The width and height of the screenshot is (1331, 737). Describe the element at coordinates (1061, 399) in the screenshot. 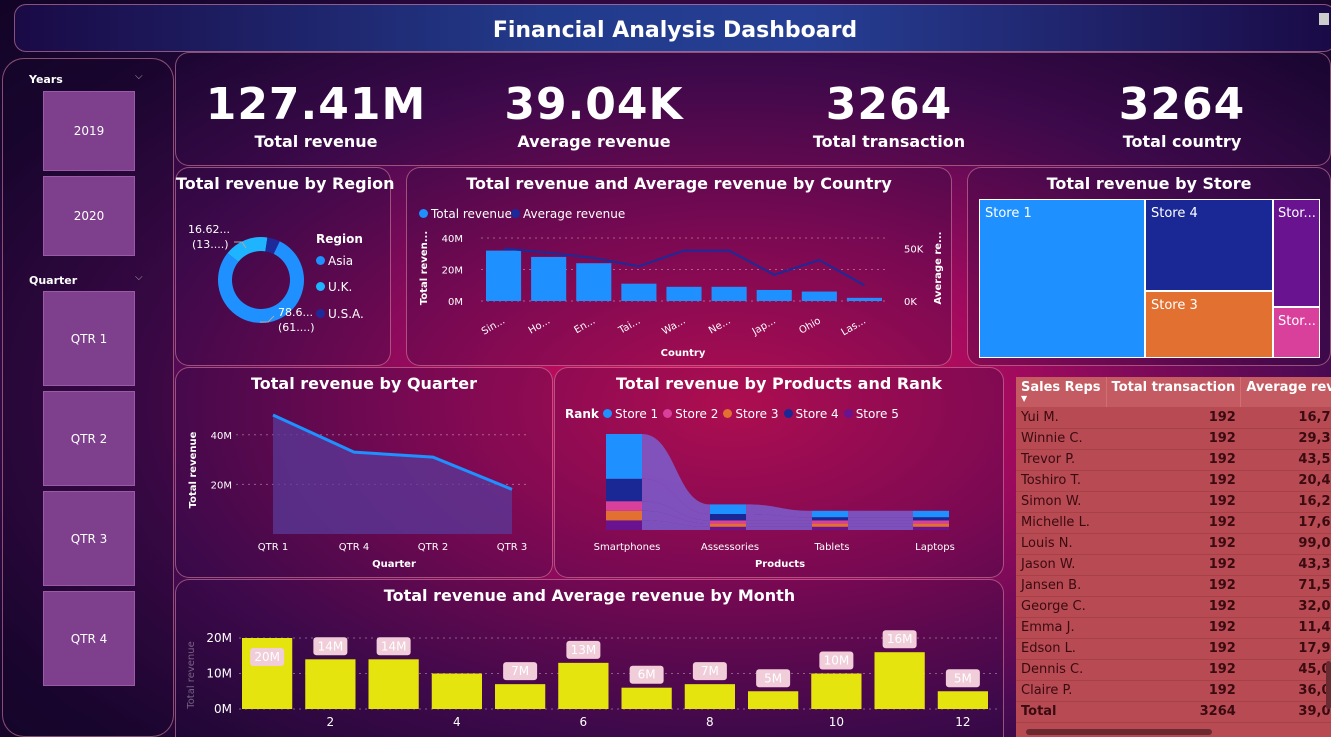

I see `sort-desc-icon: ▼` at that location.